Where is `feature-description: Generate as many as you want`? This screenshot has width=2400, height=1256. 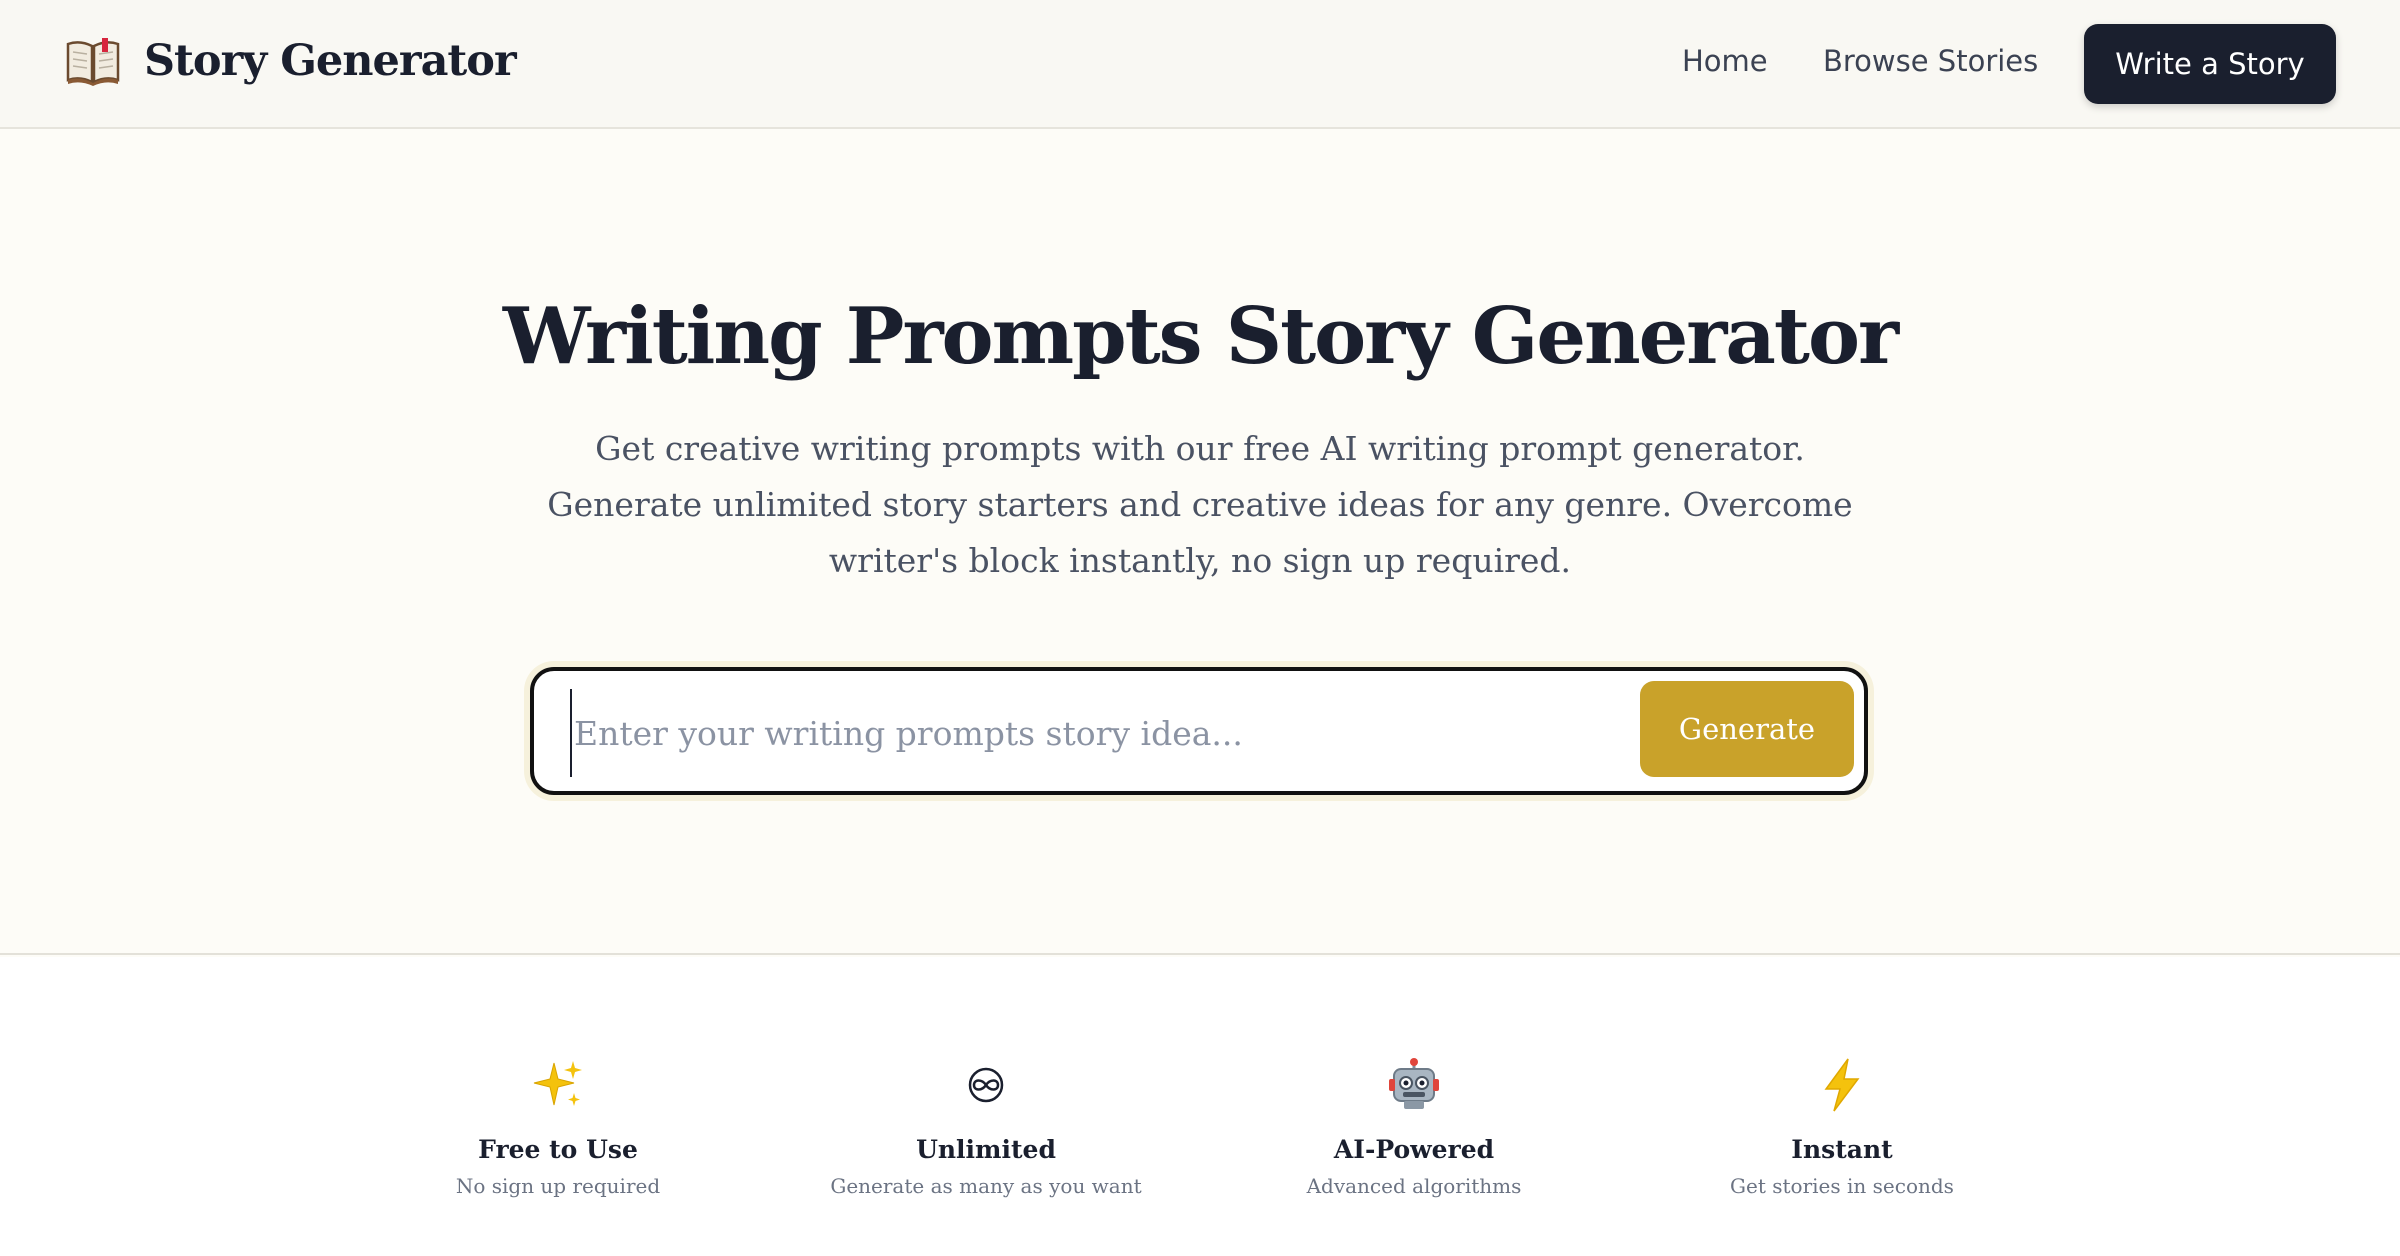 feature-description: Generate as many as you want is located at coordinates (986, 1186).